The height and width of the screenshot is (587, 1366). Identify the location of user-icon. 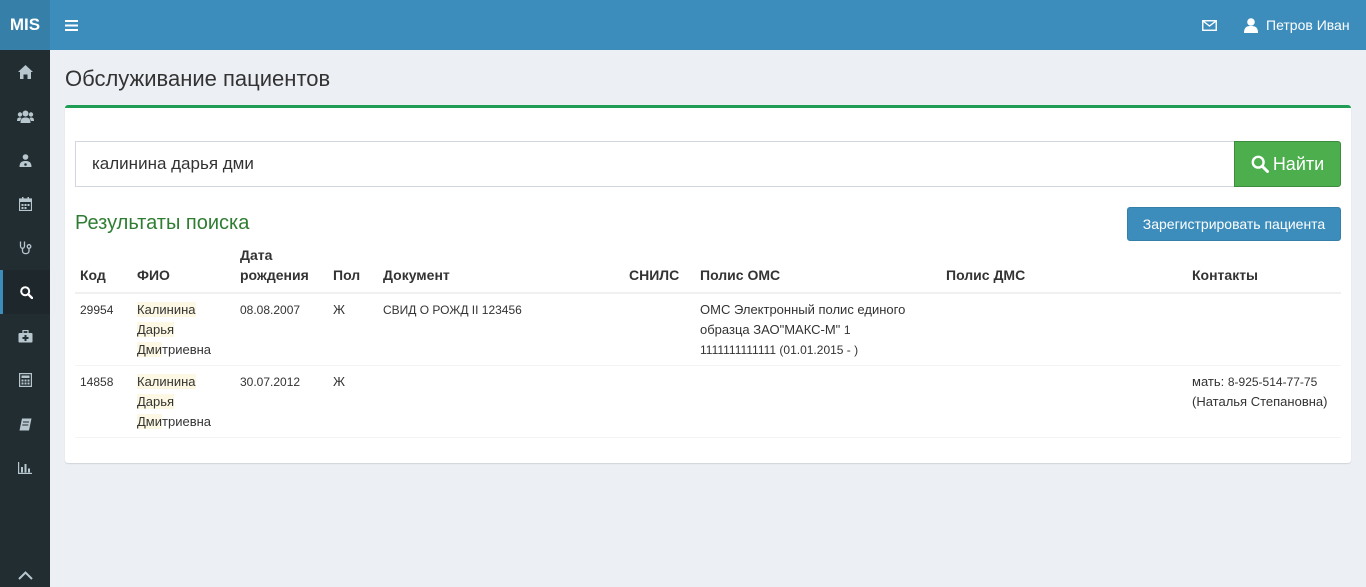
(1251, 25).